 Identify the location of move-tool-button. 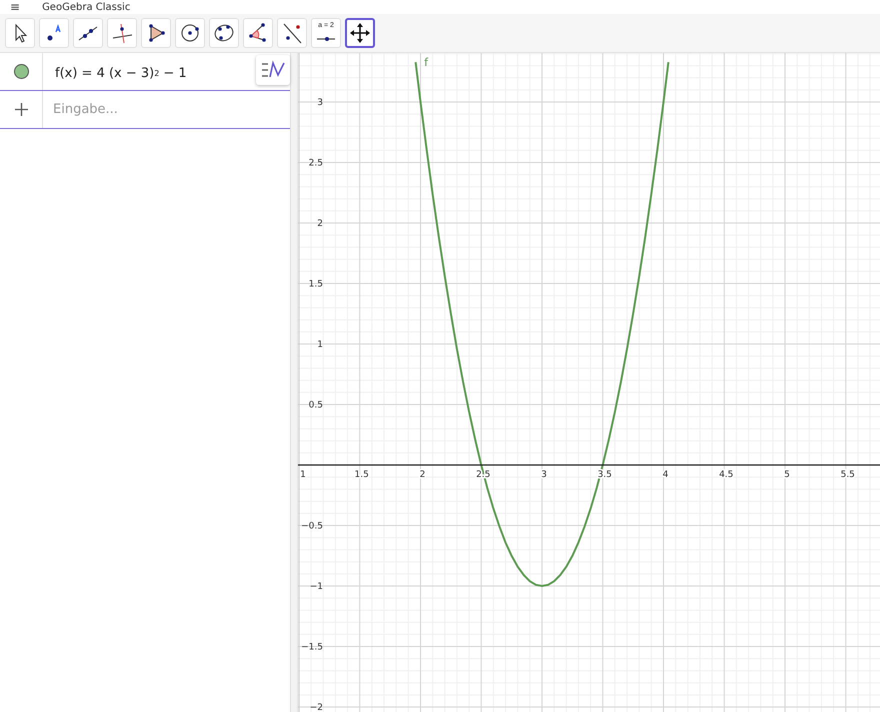
(20, 33).